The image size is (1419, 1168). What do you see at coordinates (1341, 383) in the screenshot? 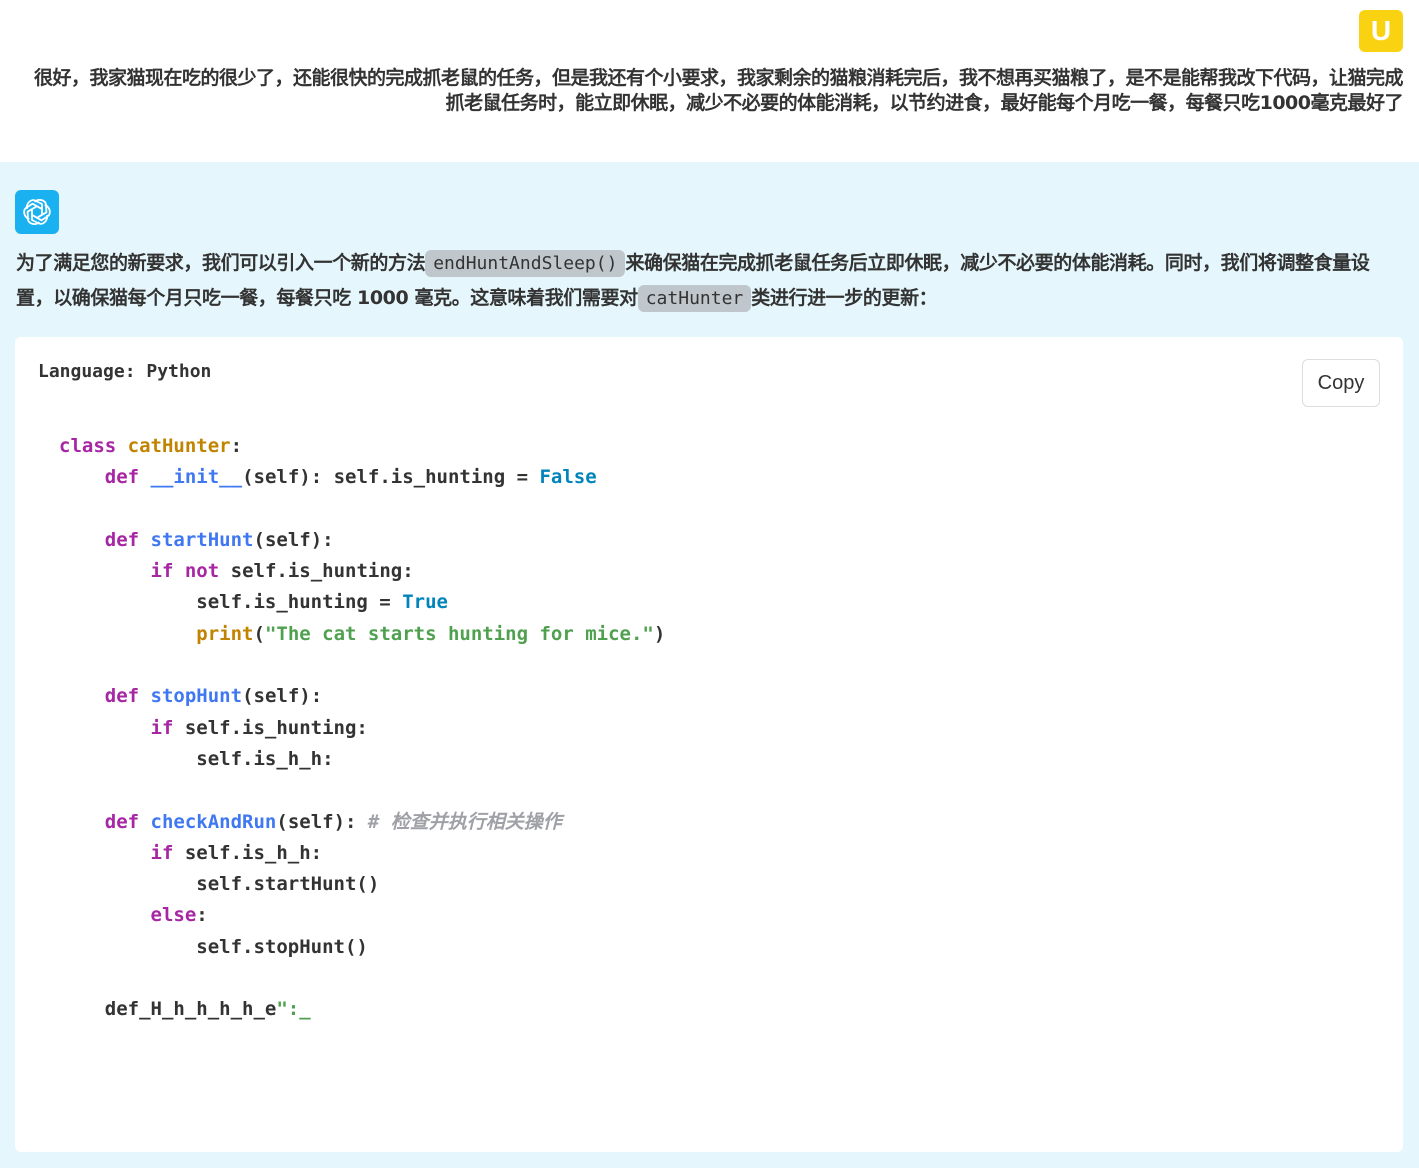
I see `copy-button: Copy` at bounding box center [1341, 383].